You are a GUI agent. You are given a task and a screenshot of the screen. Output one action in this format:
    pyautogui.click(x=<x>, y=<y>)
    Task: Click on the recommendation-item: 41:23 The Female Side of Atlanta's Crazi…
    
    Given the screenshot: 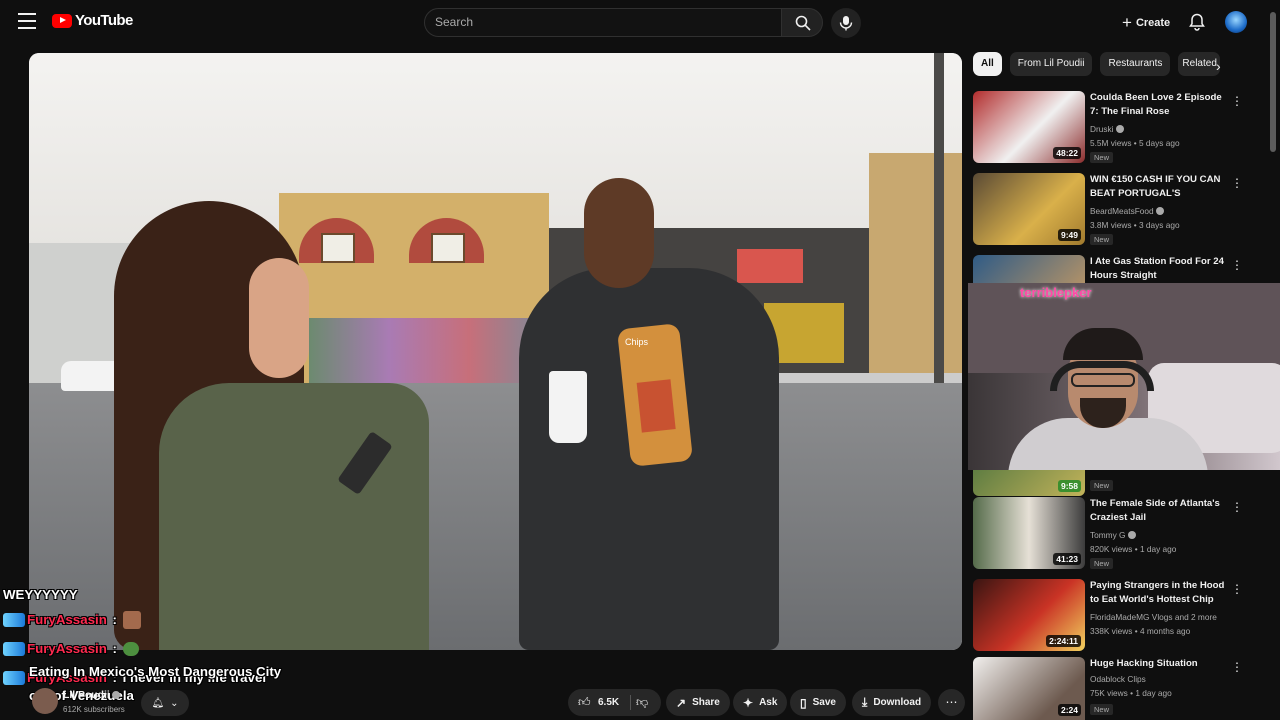 What is the action you would take?
    pyautogui.click(x=1118, y=534)
    